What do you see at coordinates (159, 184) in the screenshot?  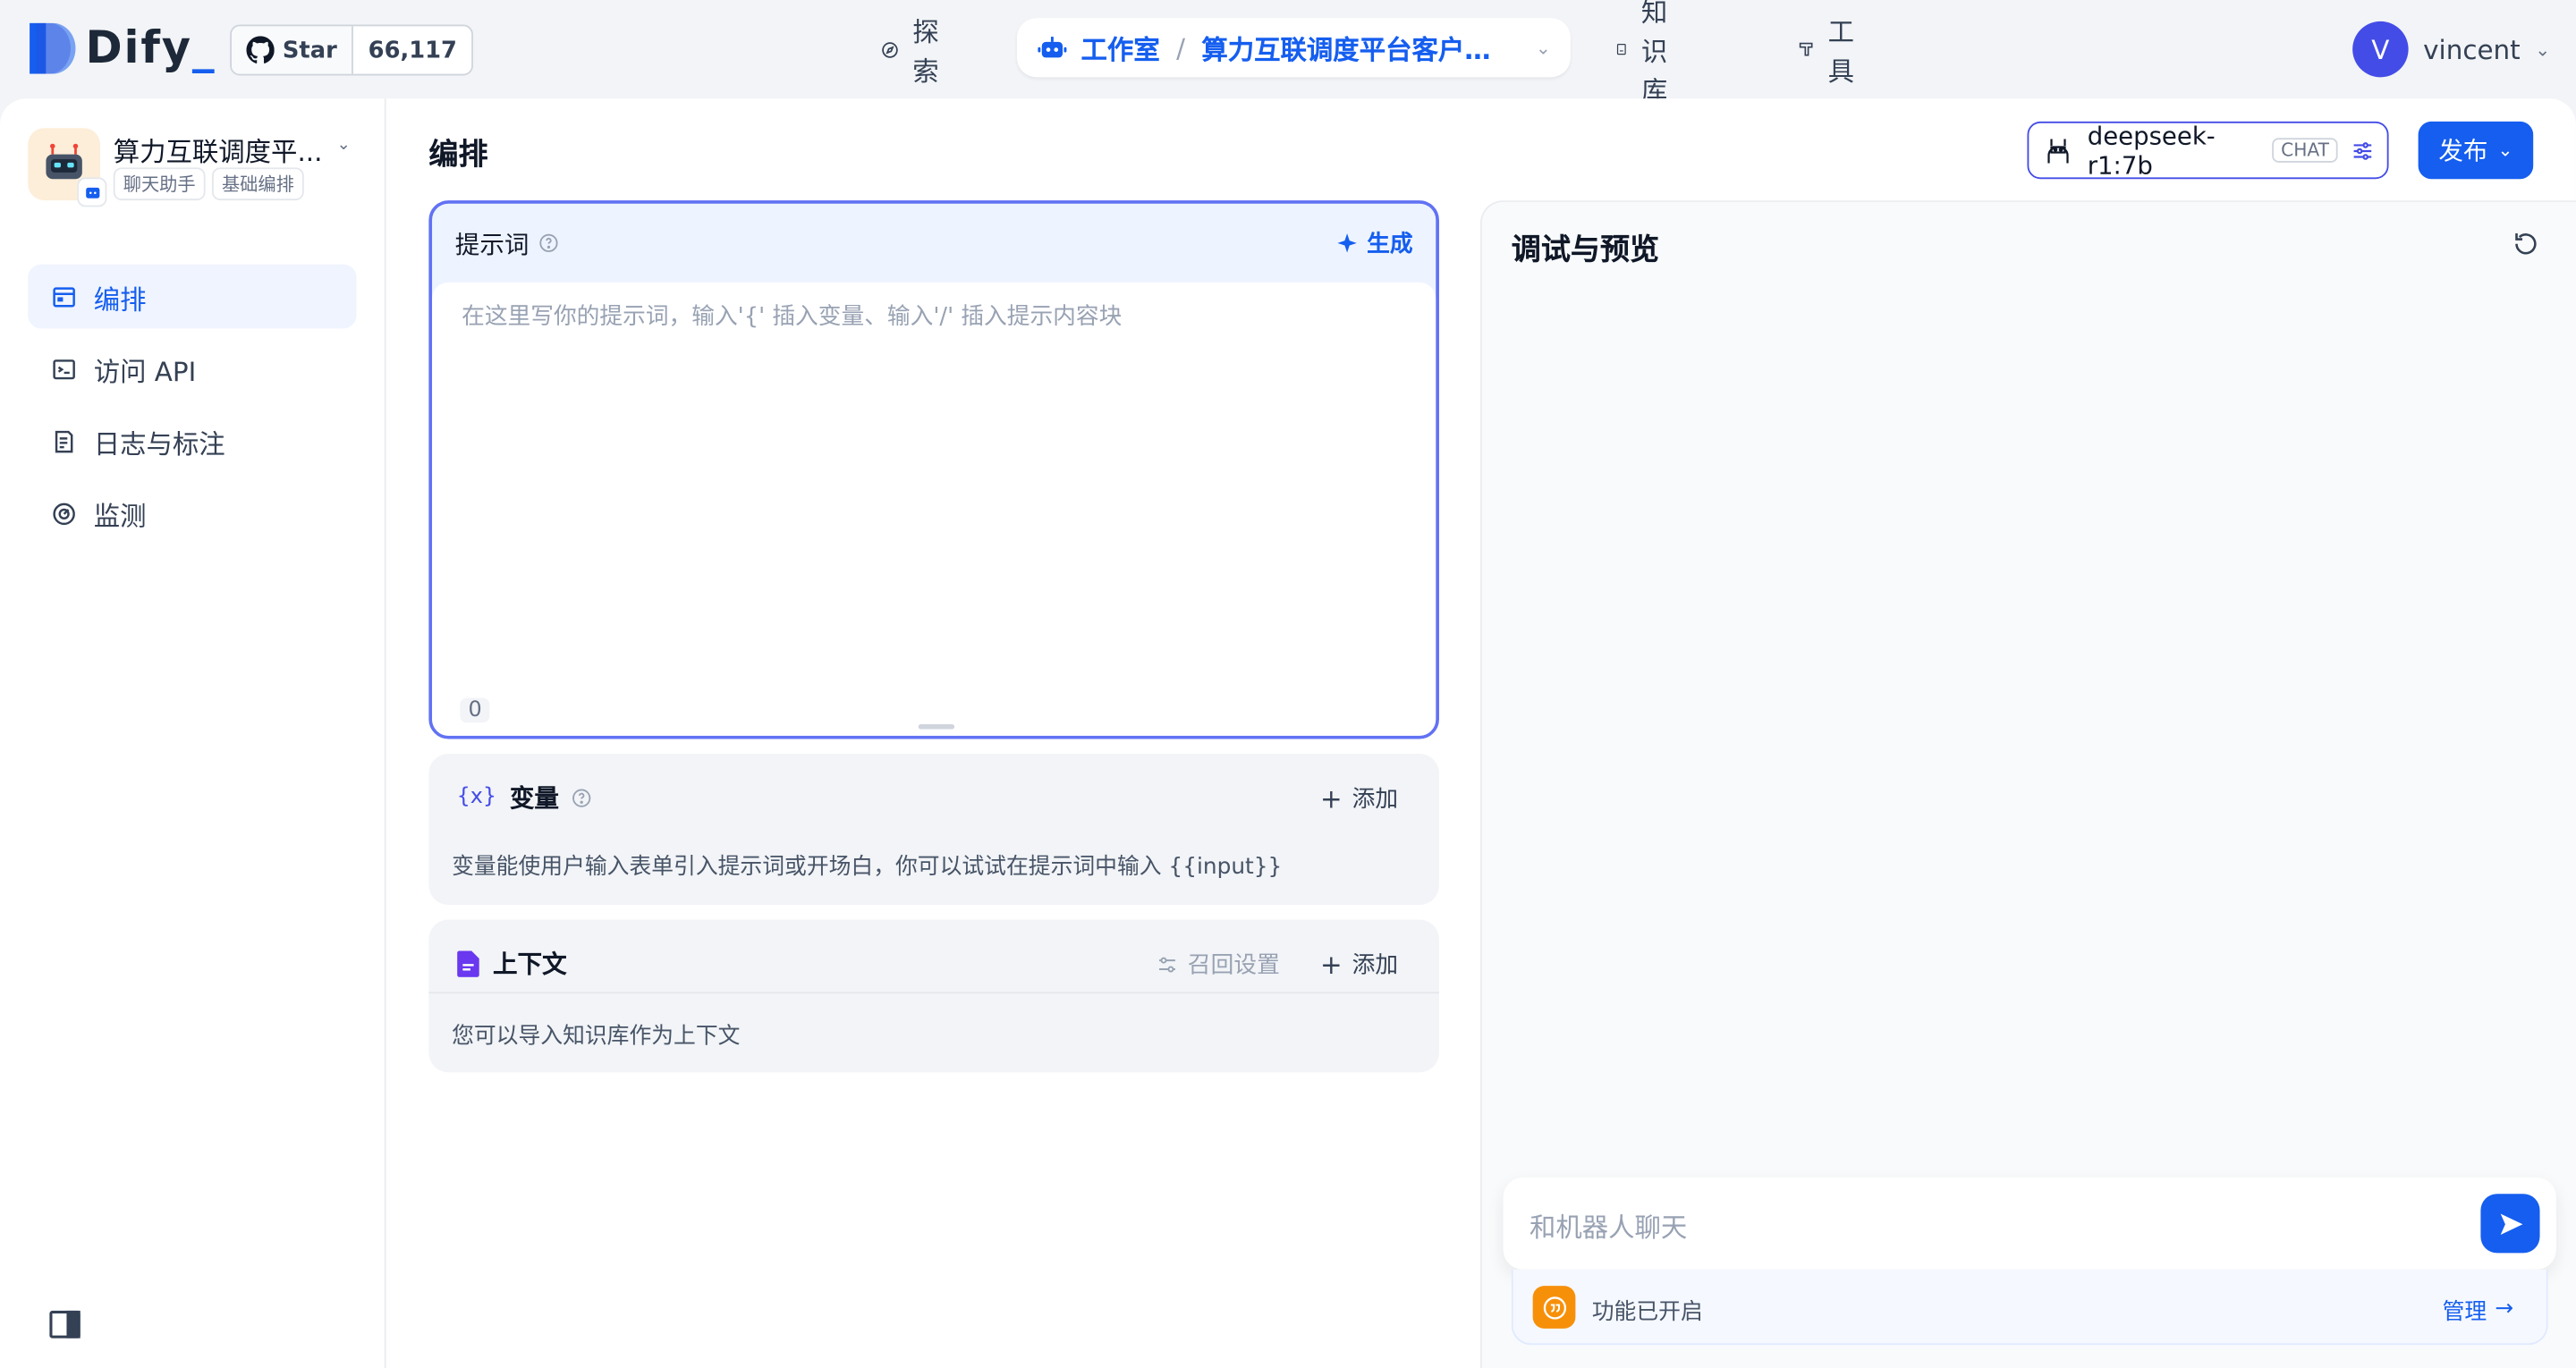 I see `app-type-tag: 聊天助手` at bounding box center [159, 184].